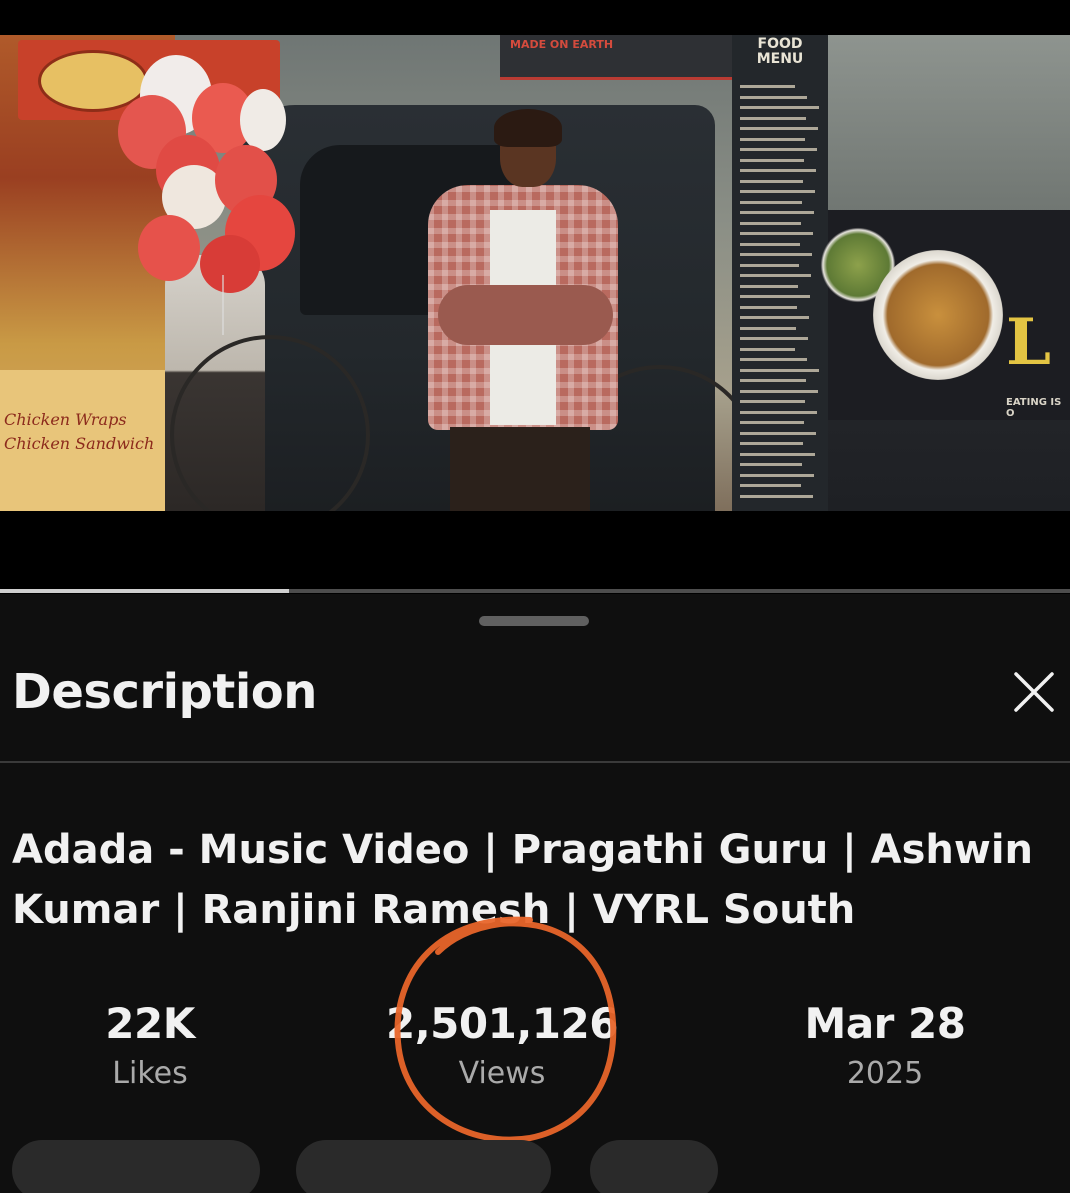  What do you see at coordinates (223, 305) in the screenshot?
I see `scene-balloon-string` at bounding box center [223, 305].